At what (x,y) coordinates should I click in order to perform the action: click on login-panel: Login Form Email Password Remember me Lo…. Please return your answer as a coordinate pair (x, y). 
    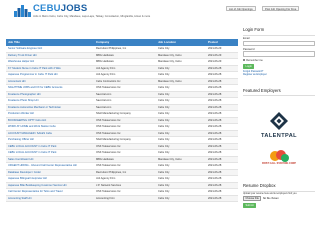
    Looking at the image, I should click on (279, 52).